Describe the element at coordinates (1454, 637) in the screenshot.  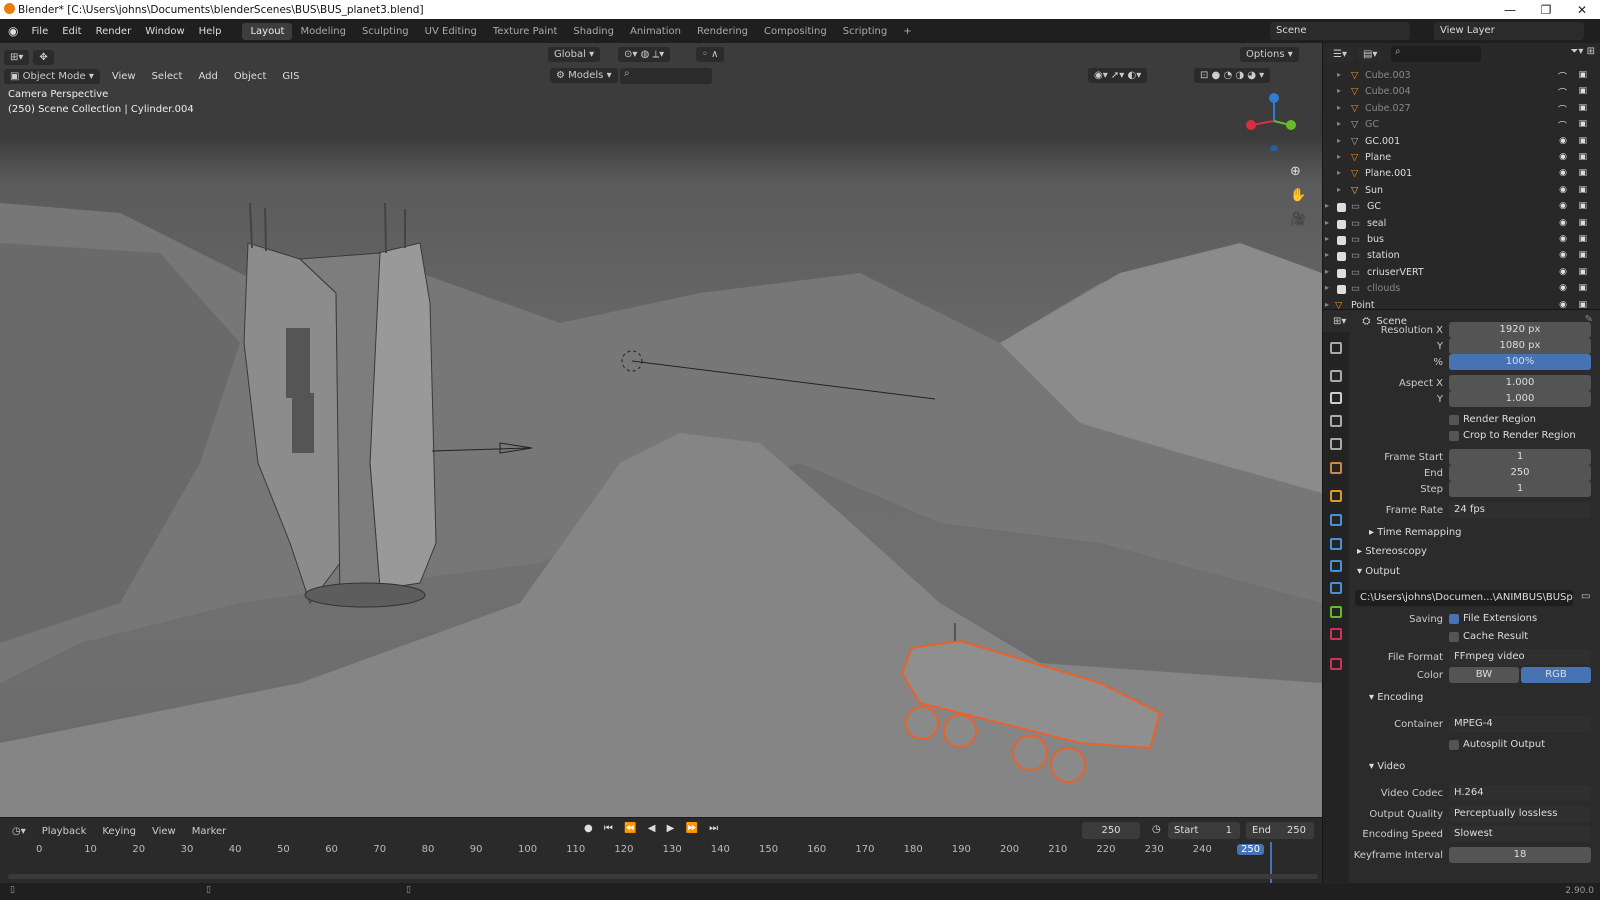
I see `cache-result-checkbox` at that location.